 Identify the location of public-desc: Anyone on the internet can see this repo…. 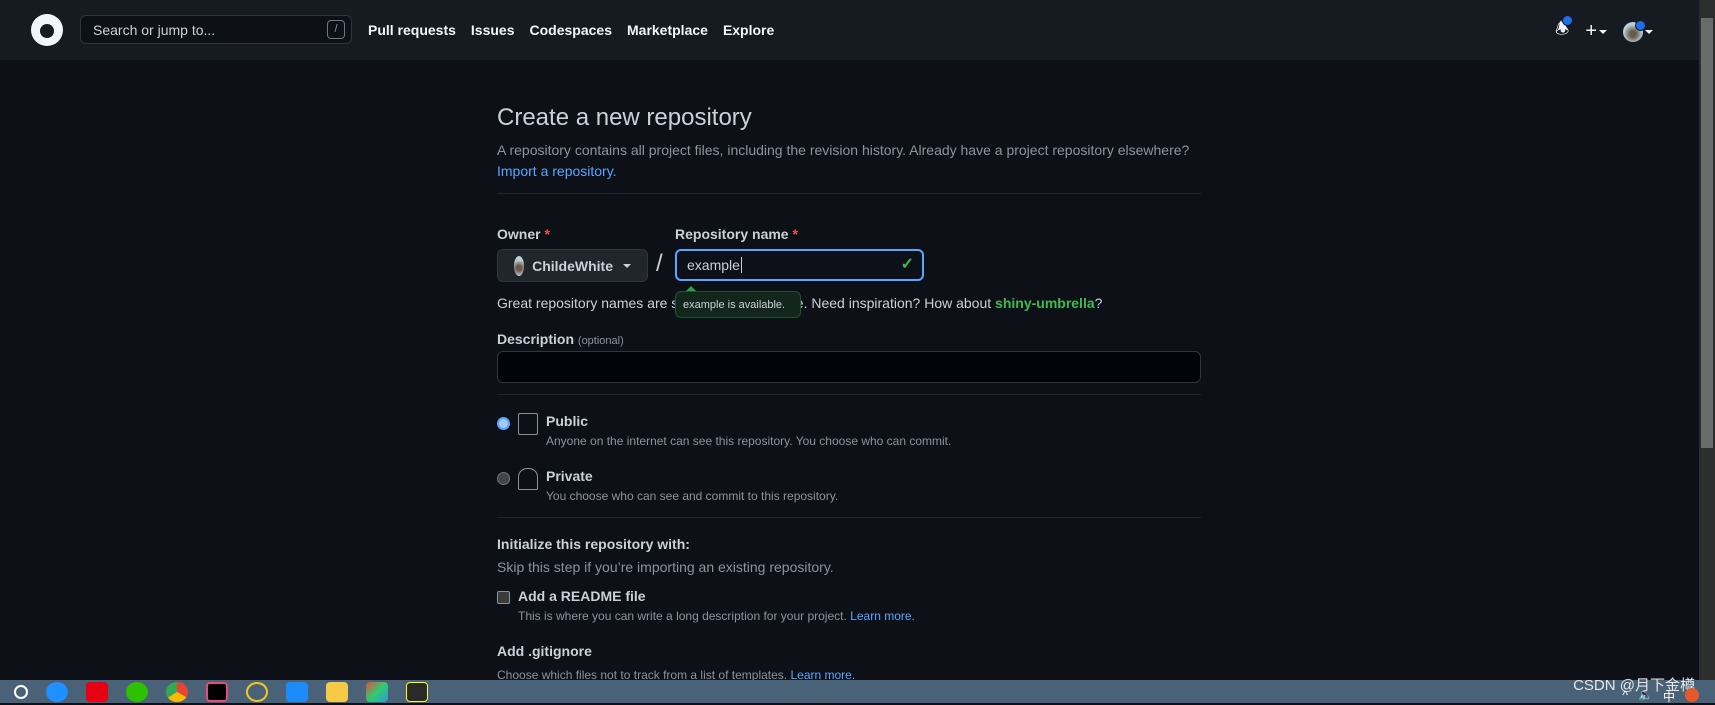
(749, 441).